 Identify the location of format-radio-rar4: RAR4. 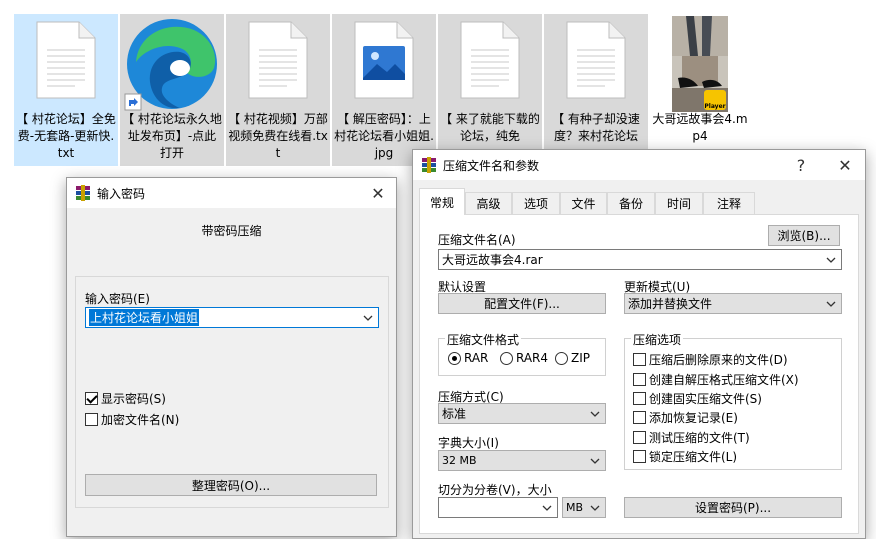
(524, 358).